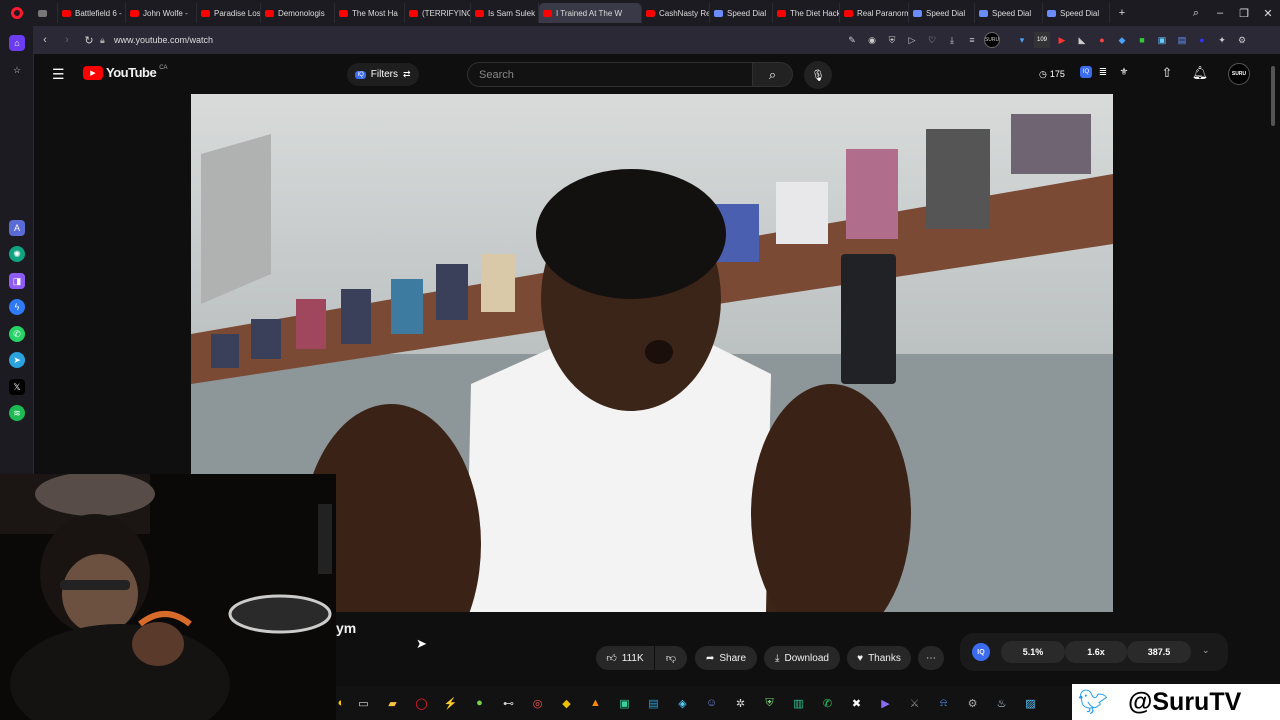  What do you see at coordinates (676, 13) in the screenshot?
I see `tab-item: CashNasty Re` at bounding box center [676, 13].